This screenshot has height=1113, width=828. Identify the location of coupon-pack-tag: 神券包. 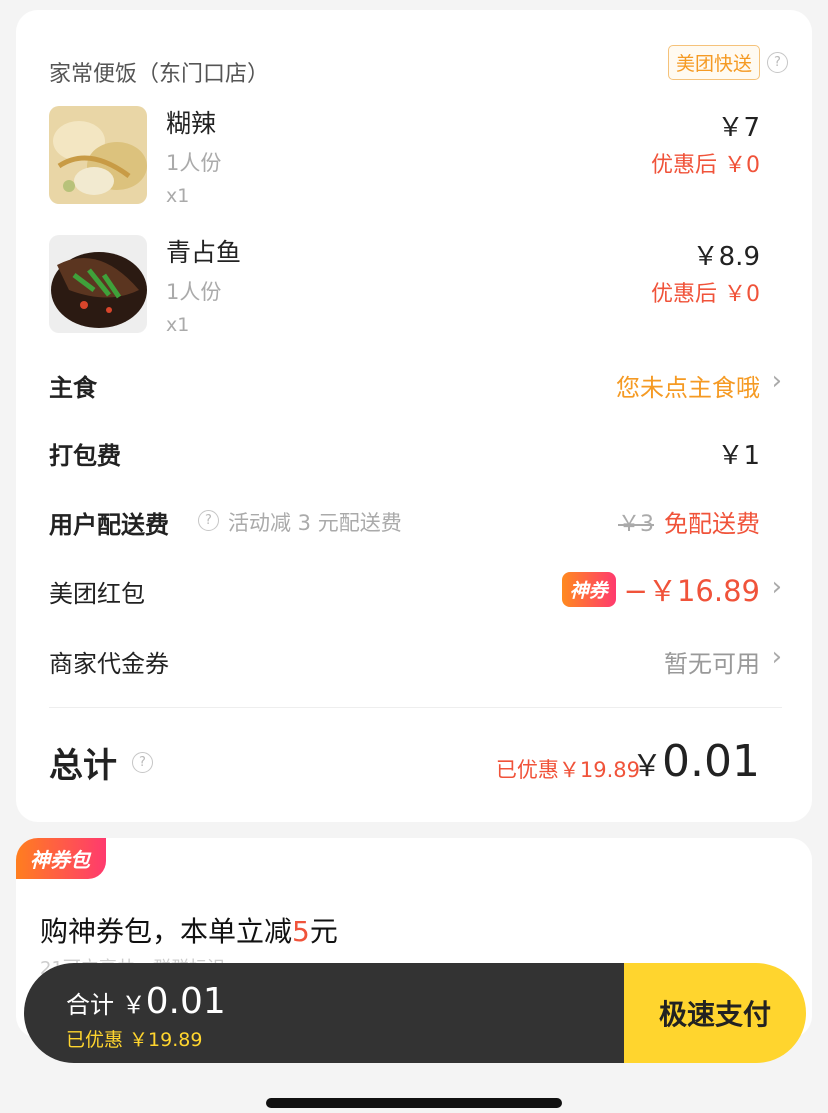
(61, 858).